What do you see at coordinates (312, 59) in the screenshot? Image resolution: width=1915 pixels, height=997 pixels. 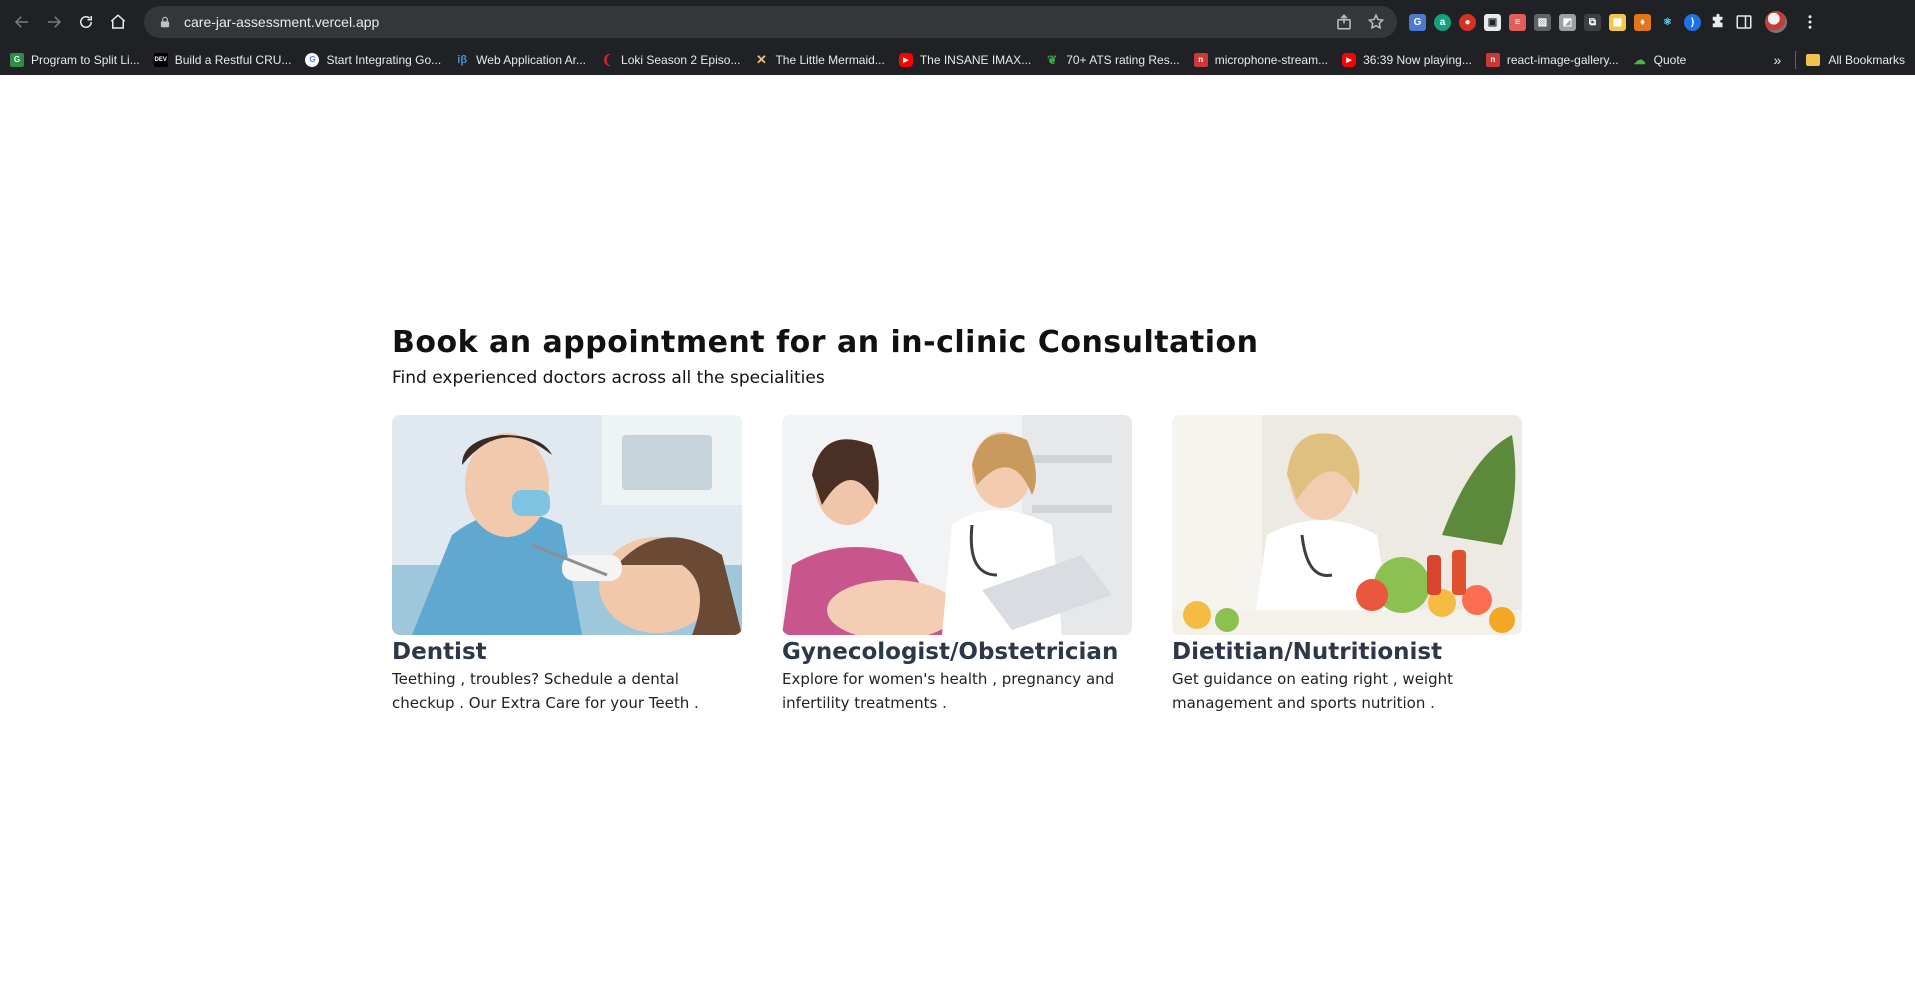 I see `google-icon: G` at bounding box center [312, 59].